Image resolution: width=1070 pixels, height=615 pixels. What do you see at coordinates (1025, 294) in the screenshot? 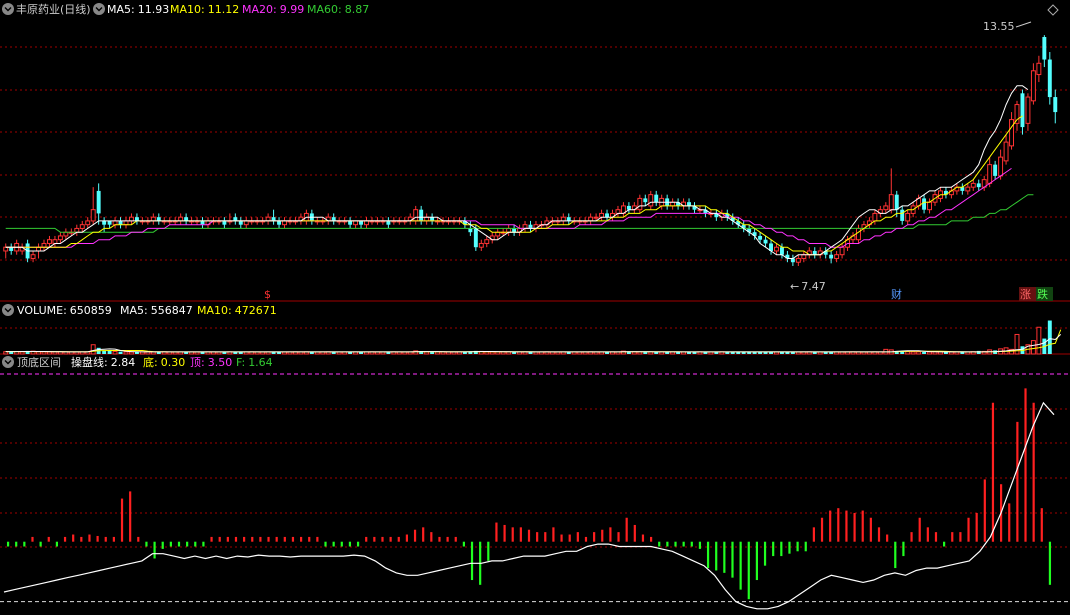
I see `zhang-marker: 涨` at bounding box center [1025, 294].